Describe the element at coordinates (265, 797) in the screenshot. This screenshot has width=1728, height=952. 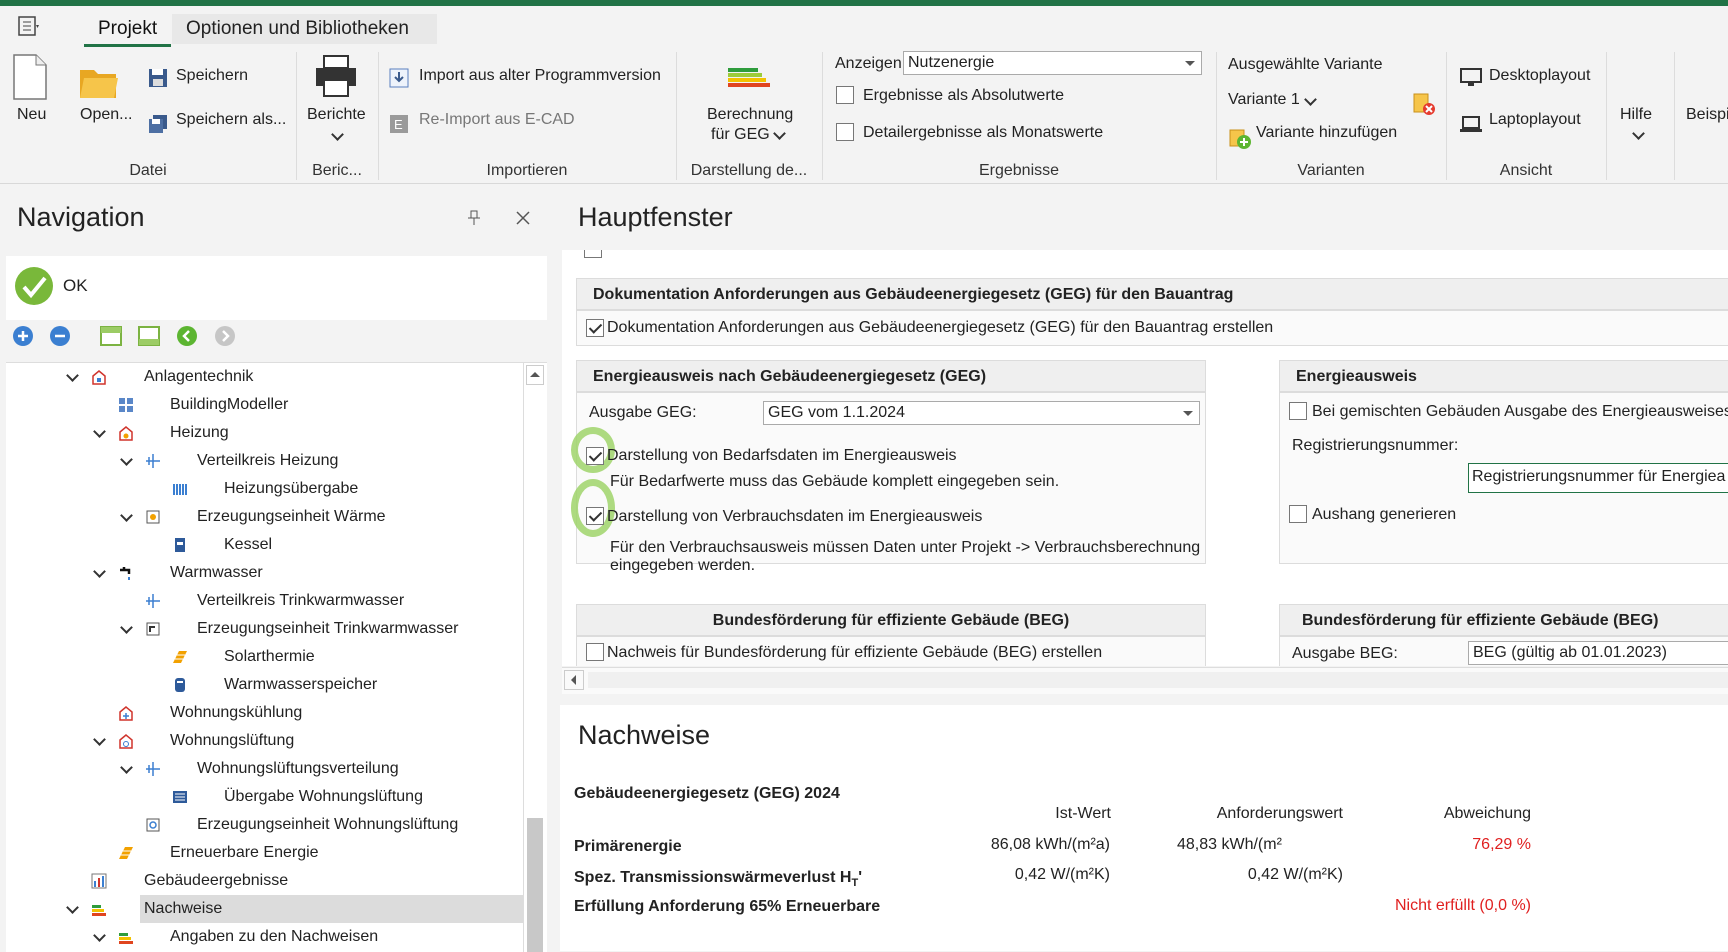
I see `tree-item-uebergabe-wohnungslueftung: Übergabe Wohnungslüftung` at that location.